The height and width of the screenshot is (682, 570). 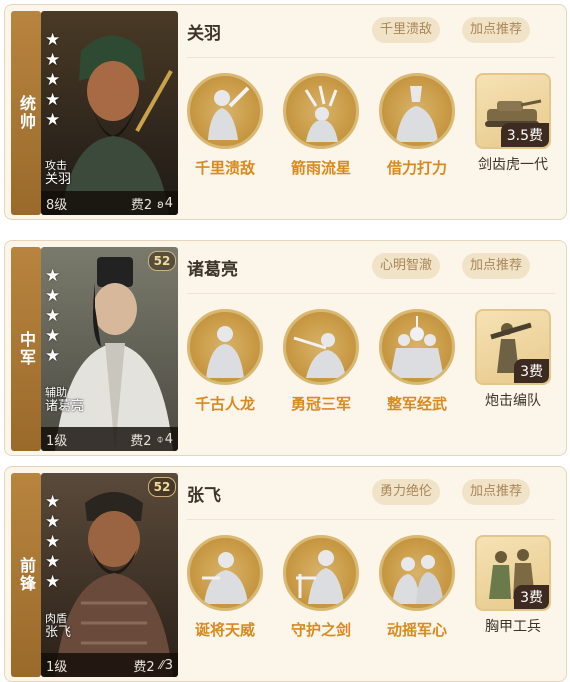 I want to click on skill-name: 借力打力, so click(x=416, y=168).